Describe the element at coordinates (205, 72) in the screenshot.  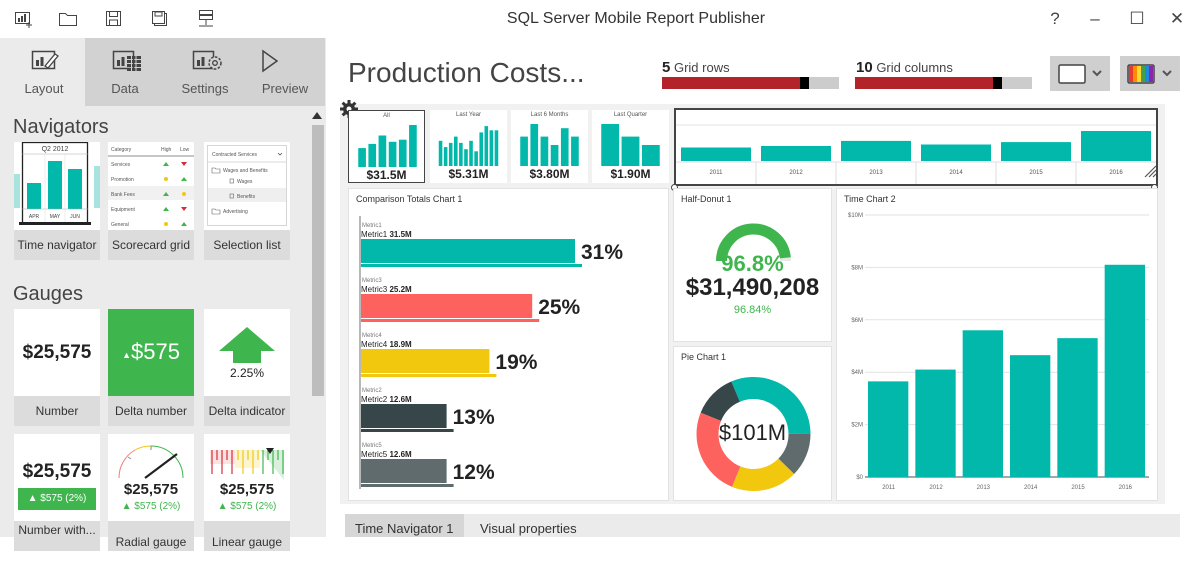
I see `tab-settings: Settings` at that location.